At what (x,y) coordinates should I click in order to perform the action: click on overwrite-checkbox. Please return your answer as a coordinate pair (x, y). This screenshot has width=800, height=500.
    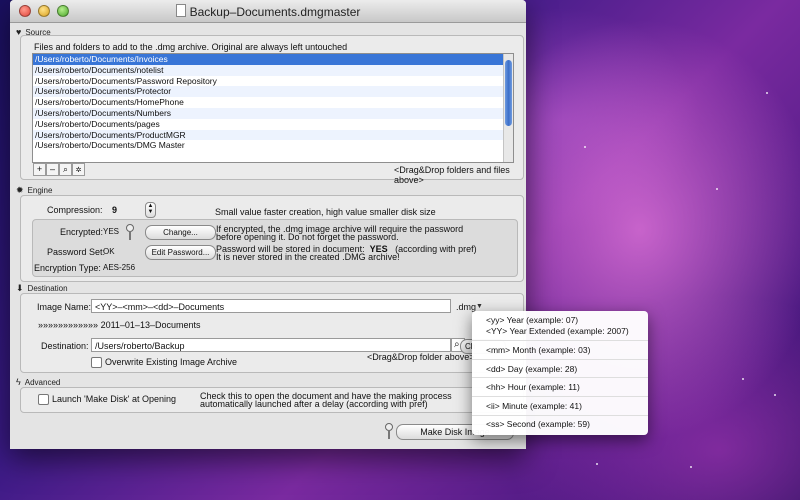
    Looking at the image, I should click on (96, 362).